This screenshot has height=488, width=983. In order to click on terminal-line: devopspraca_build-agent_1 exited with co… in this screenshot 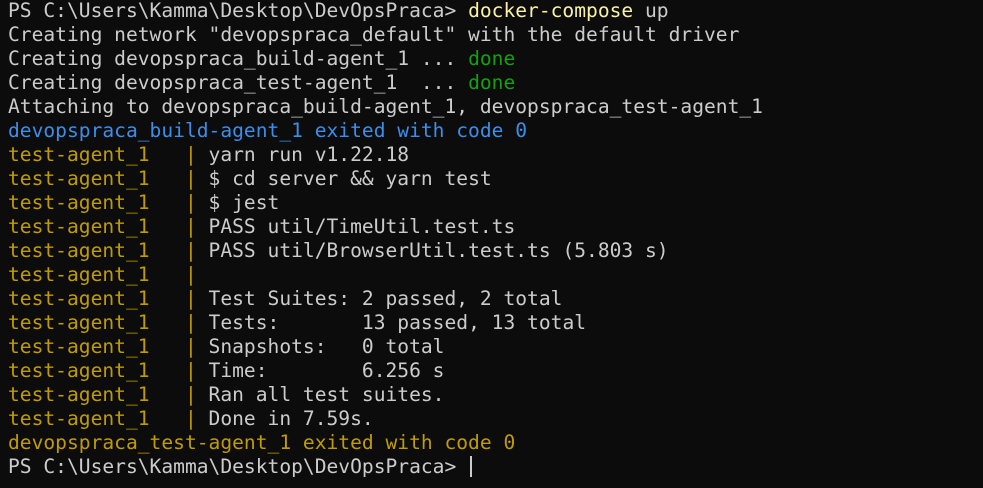, I will do `click(385, 131)`.